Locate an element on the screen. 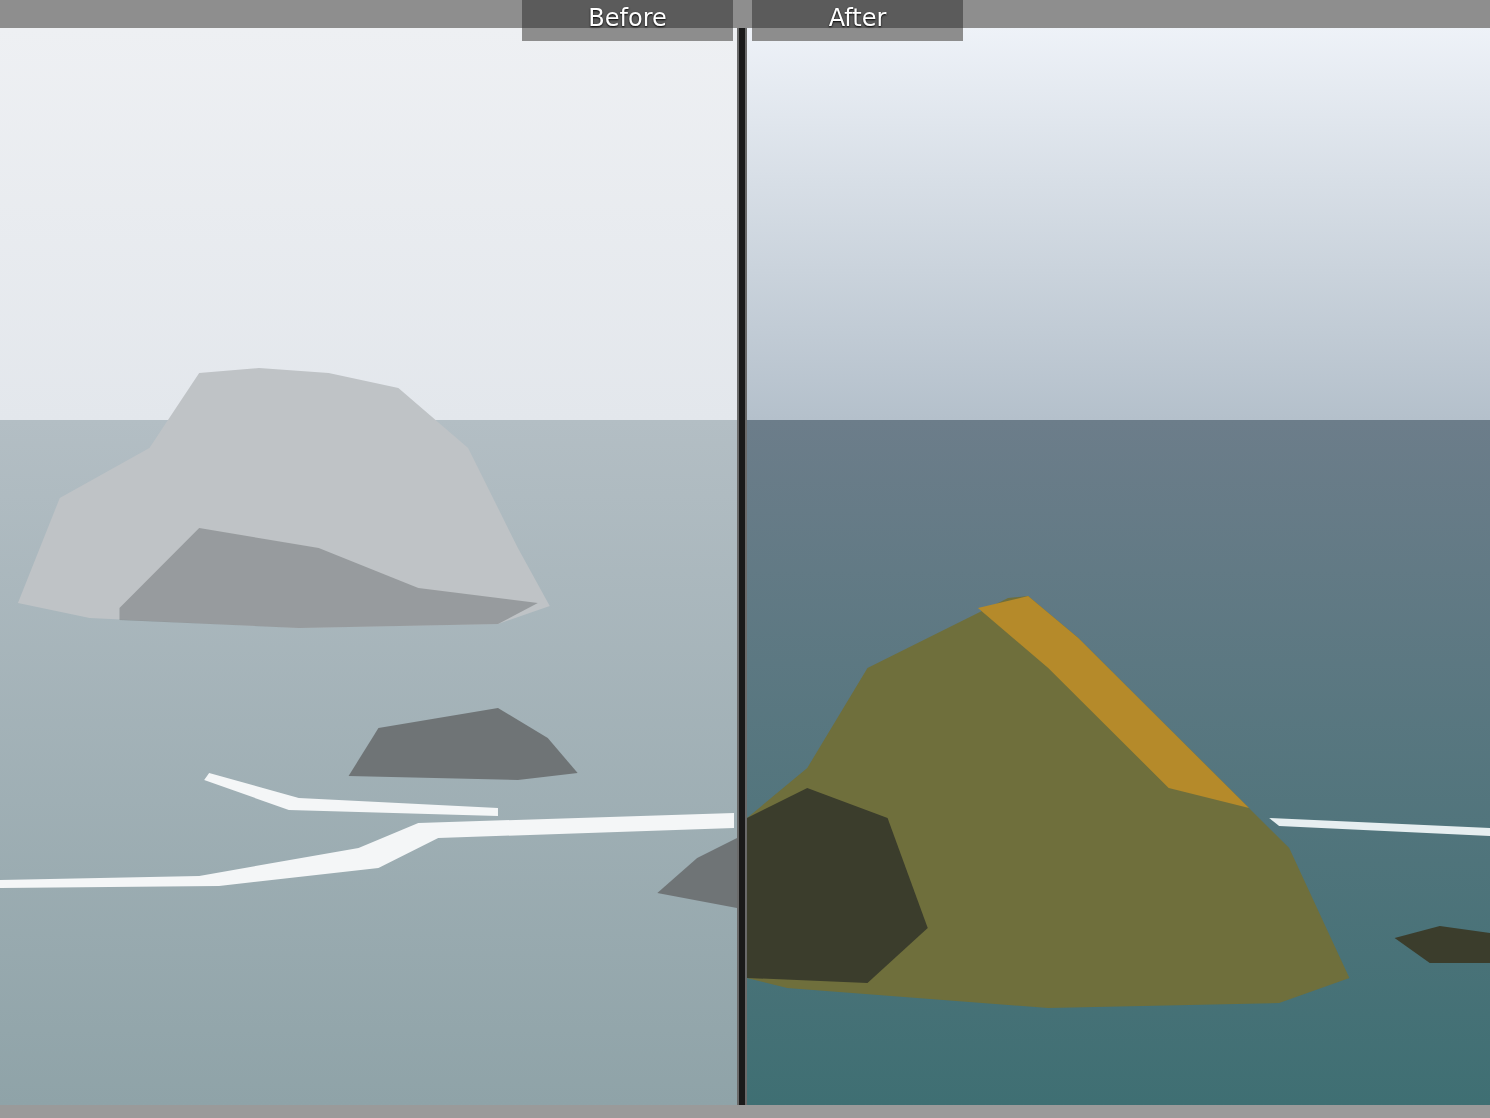 Image resolution: width=1490 pixels, height=1118 pixels. view-label: After is located at coordinates (857, 20).